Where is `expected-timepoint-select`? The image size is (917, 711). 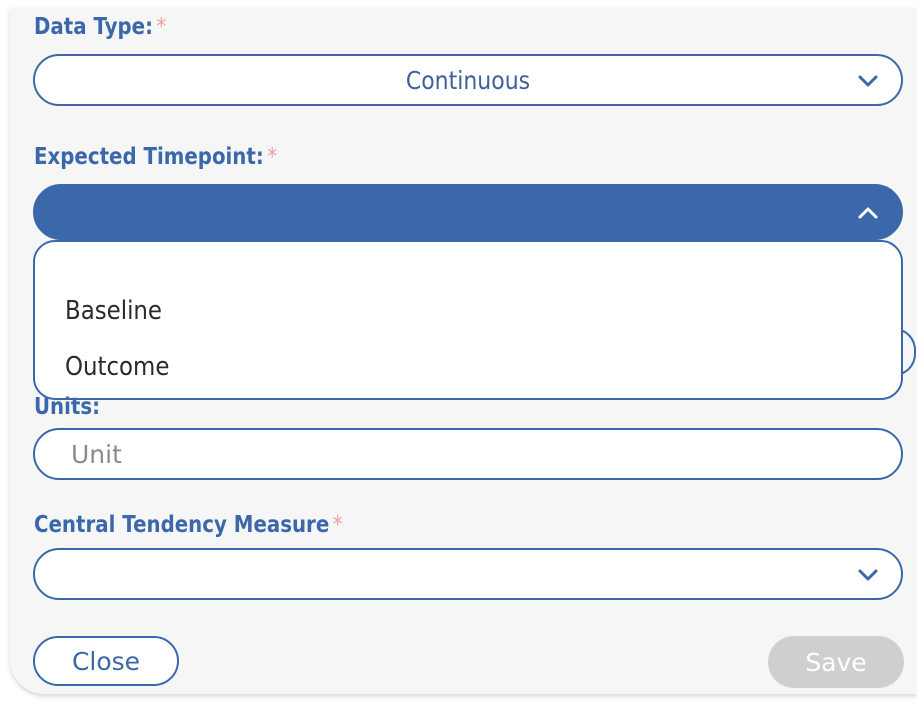
expected-timepoint-select is located at coordinates (468, 212).